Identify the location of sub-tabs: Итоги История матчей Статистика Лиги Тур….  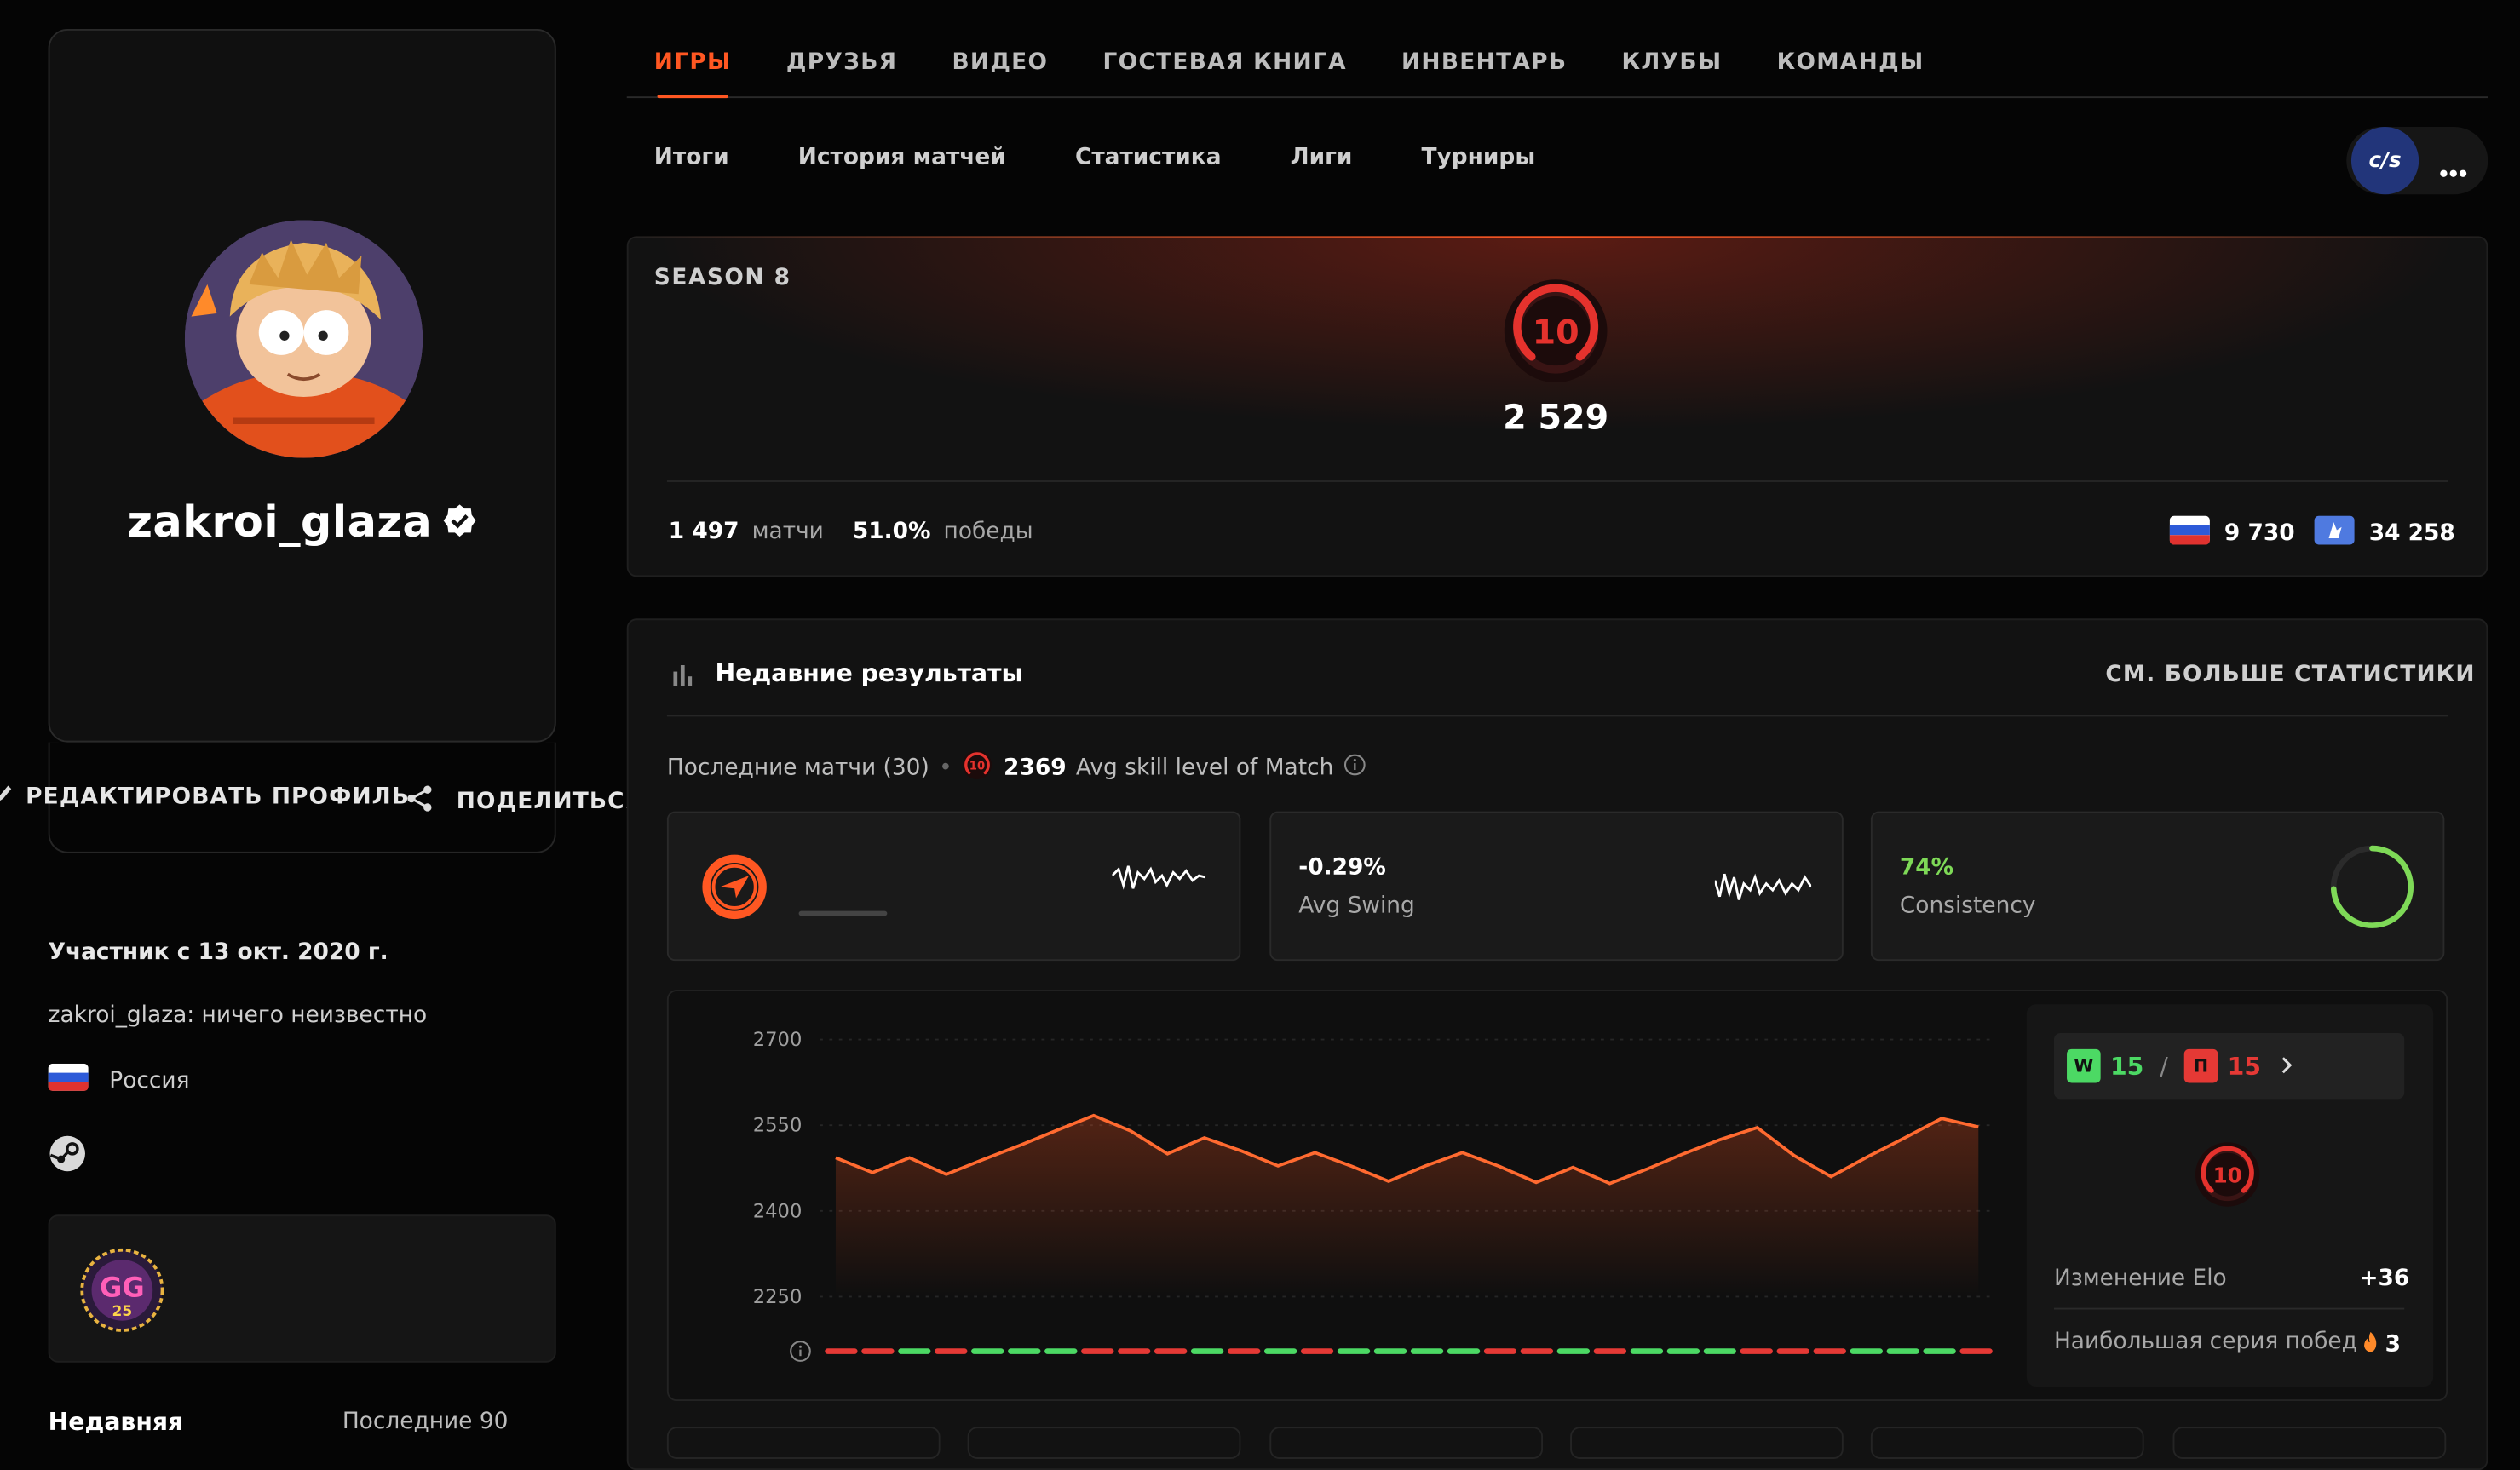
(1094, 157).